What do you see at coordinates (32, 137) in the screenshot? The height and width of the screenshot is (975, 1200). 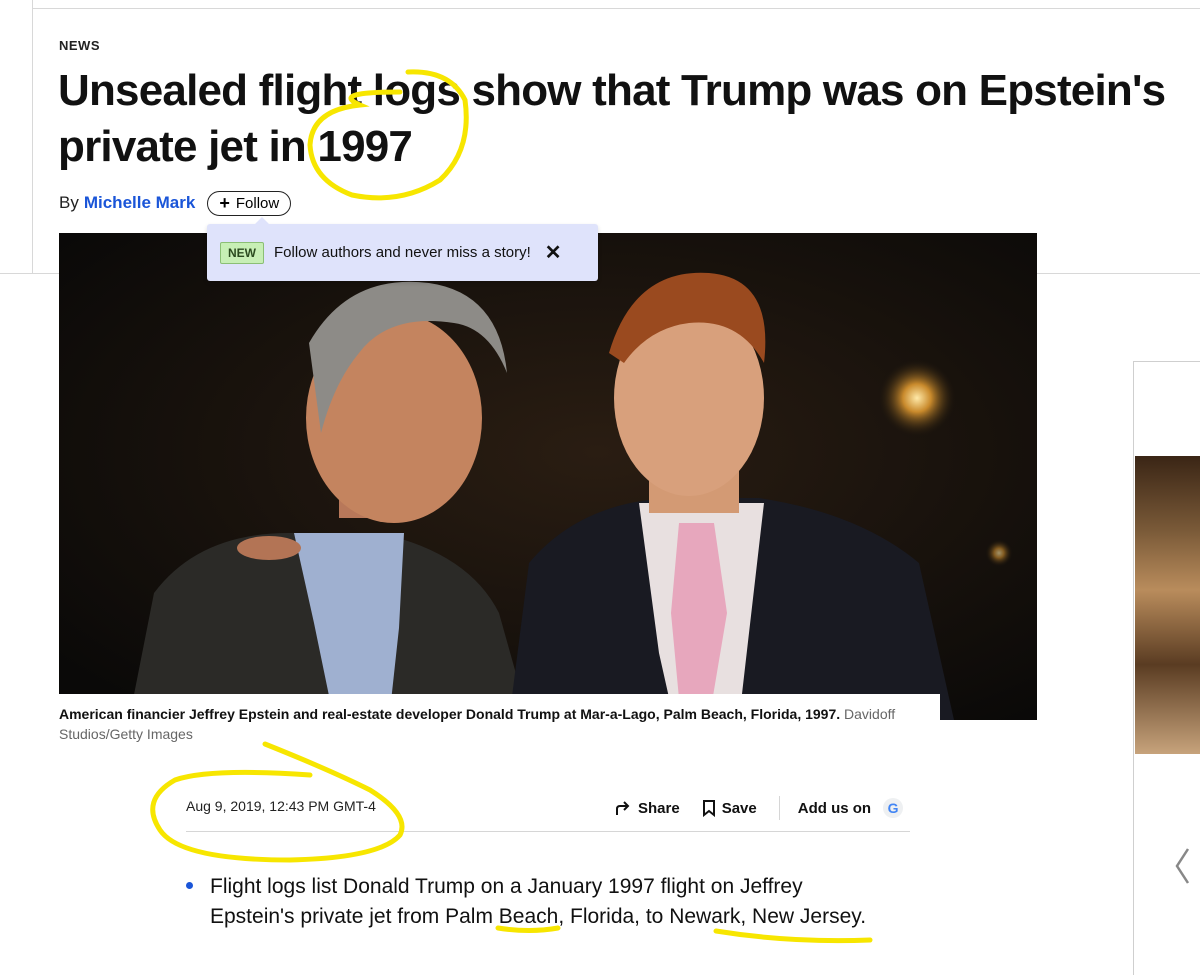 I see `left-frame-border` at bounding box center [32, 137].